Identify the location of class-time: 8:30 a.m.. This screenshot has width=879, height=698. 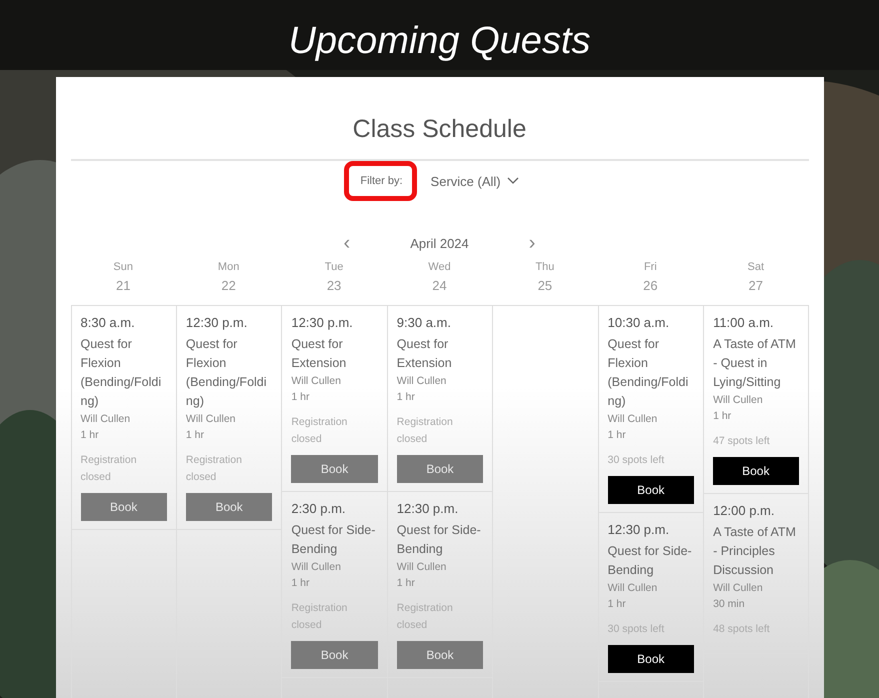
(108, 322).